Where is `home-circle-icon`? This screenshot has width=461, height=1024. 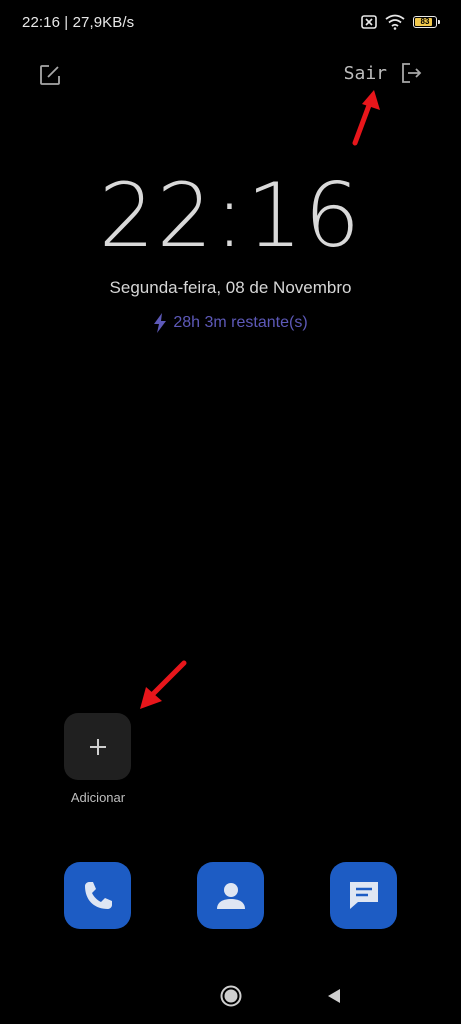 home-circle-icon is located at coordinates (231, 996).